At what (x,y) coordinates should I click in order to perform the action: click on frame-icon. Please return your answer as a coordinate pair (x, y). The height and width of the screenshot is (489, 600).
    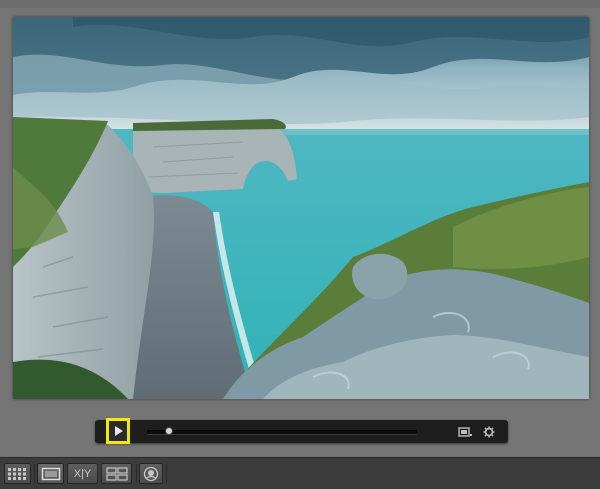
    Looking at the image, I should click on (465, 432).